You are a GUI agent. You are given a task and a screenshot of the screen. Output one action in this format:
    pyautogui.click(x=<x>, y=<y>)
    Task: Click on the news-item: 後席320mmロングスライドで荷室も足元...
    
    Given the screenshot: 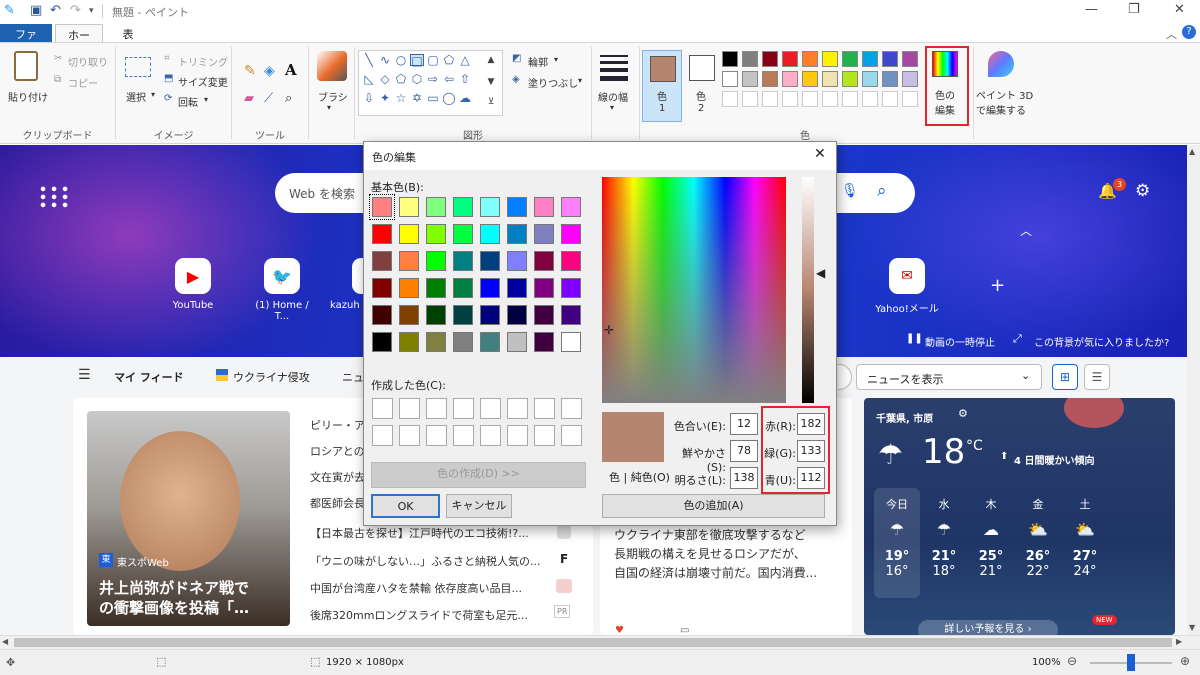 What is the action you would take?
    pyautogui.click(x=419, y=615)
    